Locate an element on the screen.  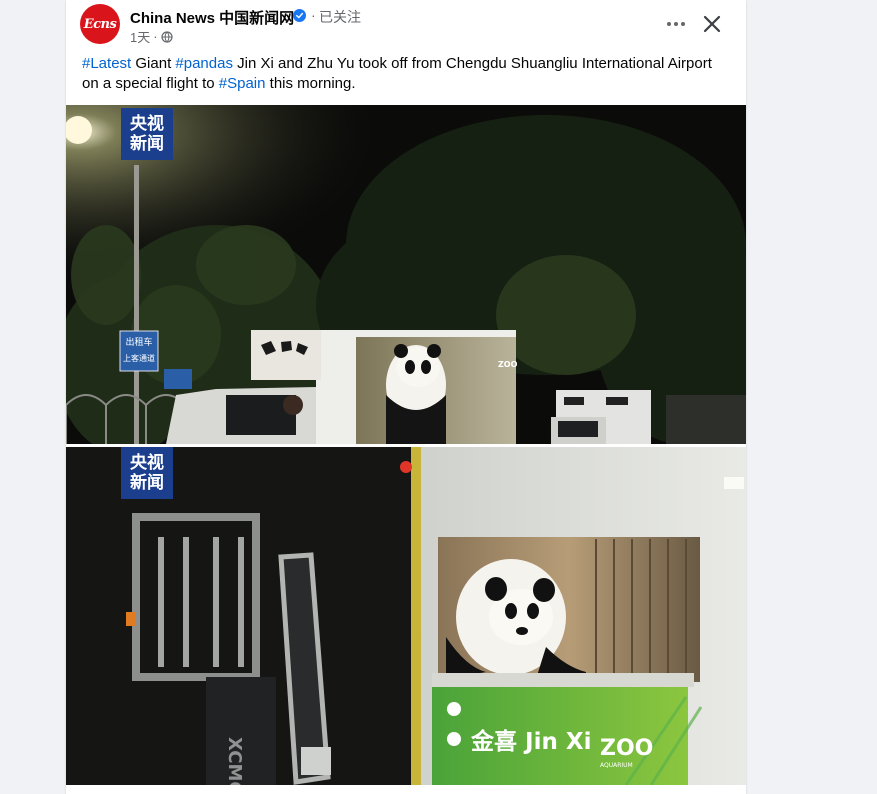
zoo-logo-sub: AQUARIUM is located at coordinates (616, 765).